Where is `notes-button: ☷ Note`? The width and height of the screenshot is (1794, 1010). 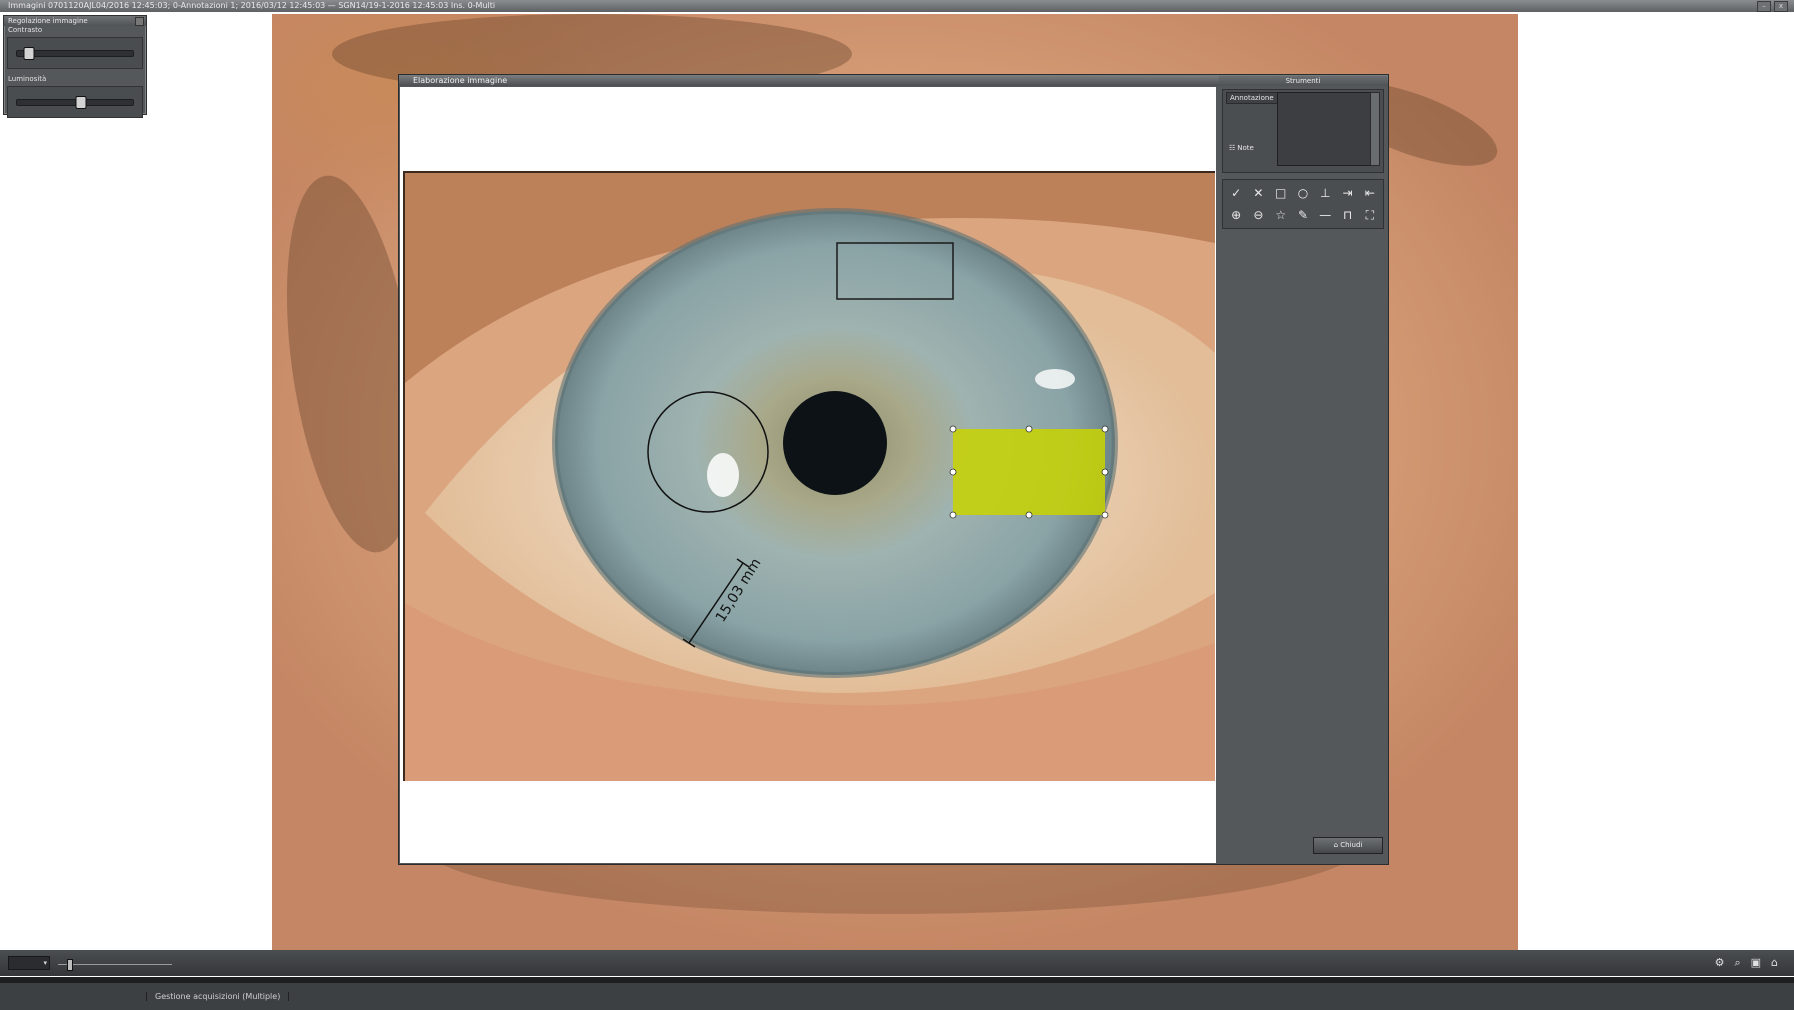 notes-button: ☷ Note is located at coordinates (1241, 148).